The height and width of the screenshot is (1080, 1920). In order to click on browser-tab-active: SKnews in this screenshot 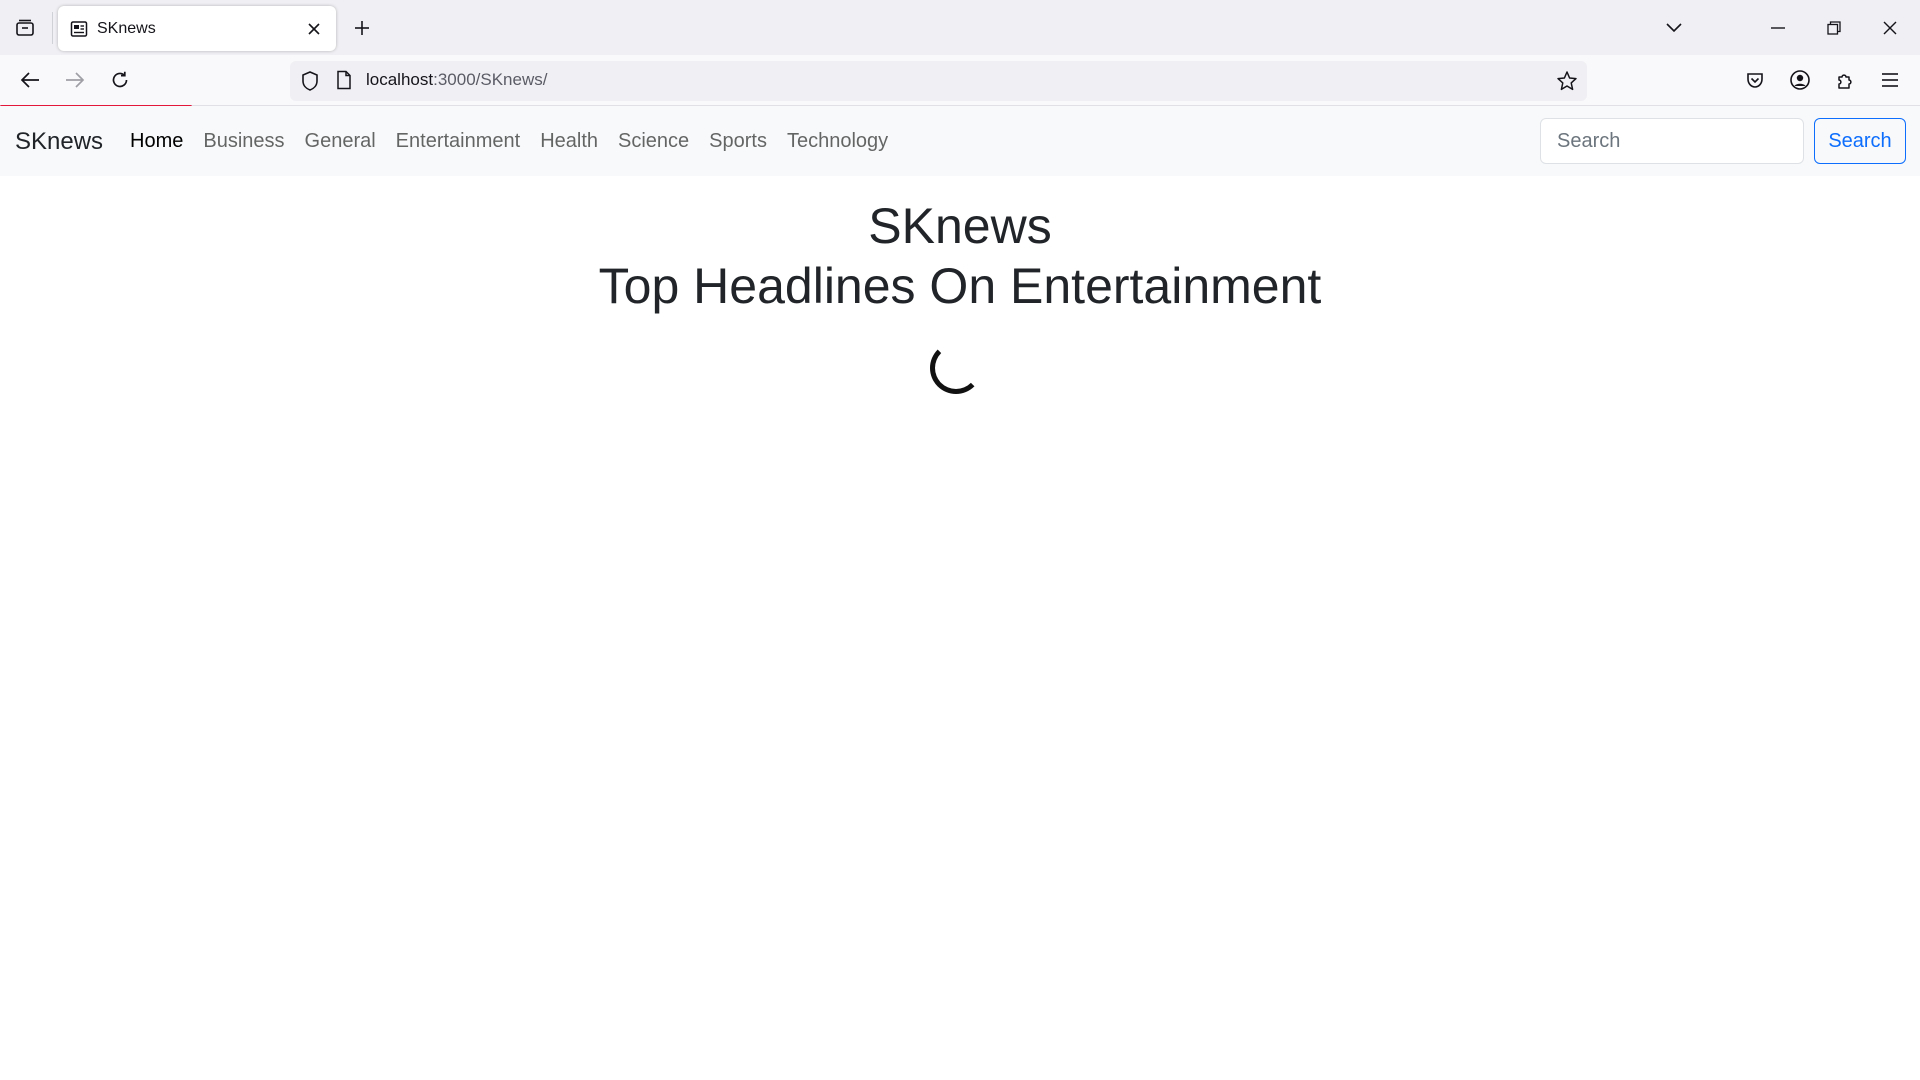, I will do `click(197, 28)`.